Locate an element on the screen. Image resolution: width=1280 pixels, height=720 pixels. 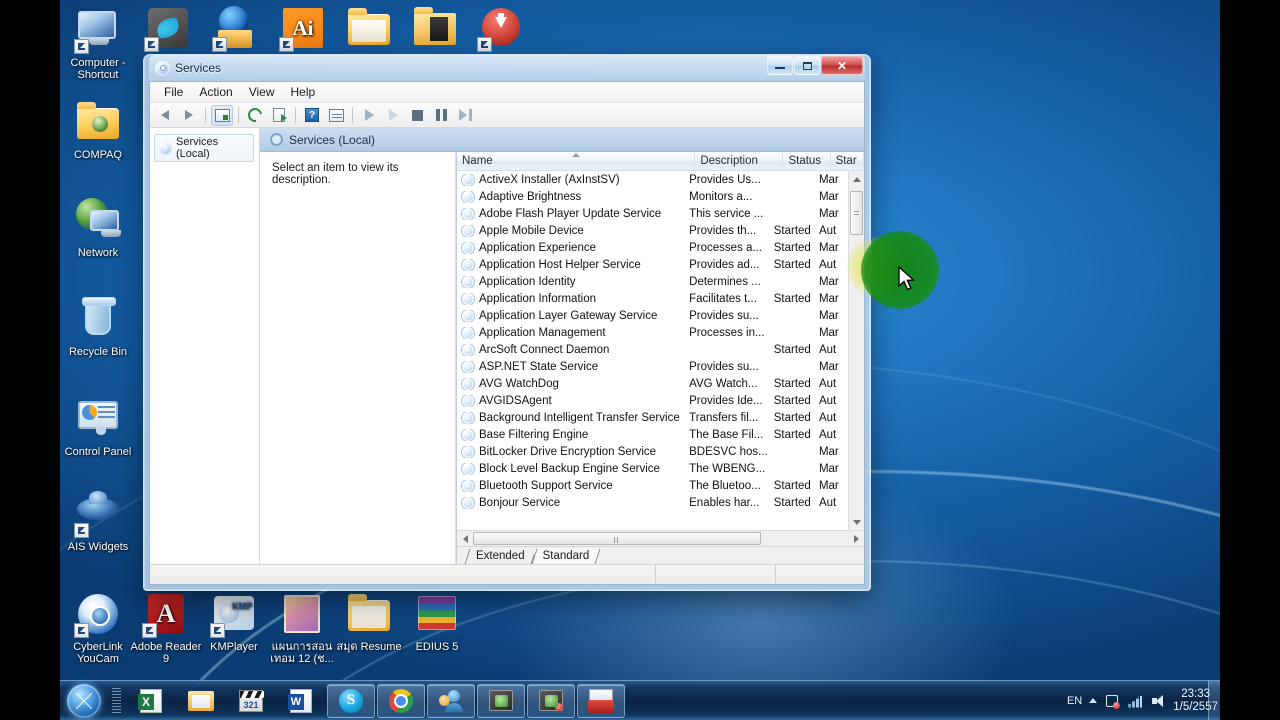
properties-button is located at coordinates (336, 115).